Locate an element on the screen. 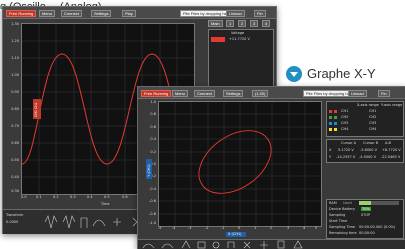 The image size is (405, 249). y-tick: 0.90 is located at coordinates (15, 92).